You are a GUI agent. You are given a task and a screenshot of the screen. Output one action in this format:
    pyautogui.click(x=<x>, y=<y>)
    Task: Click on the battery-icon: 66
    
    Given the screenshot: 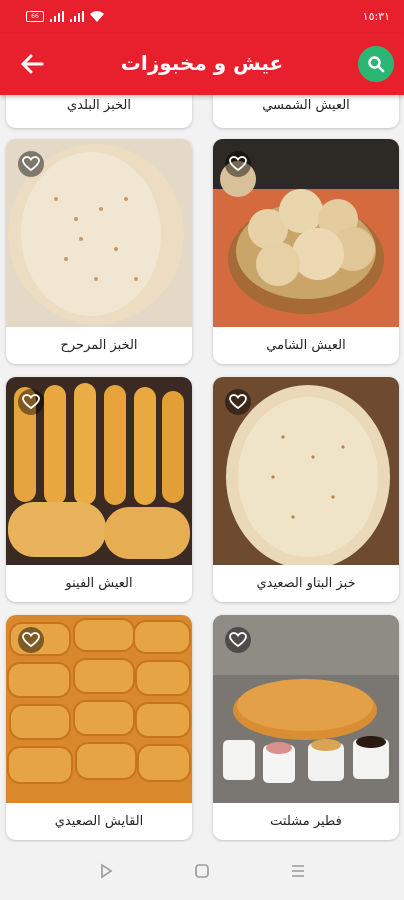 What is the action you would take?
    pyautogui.click(x=35, y=16)
    